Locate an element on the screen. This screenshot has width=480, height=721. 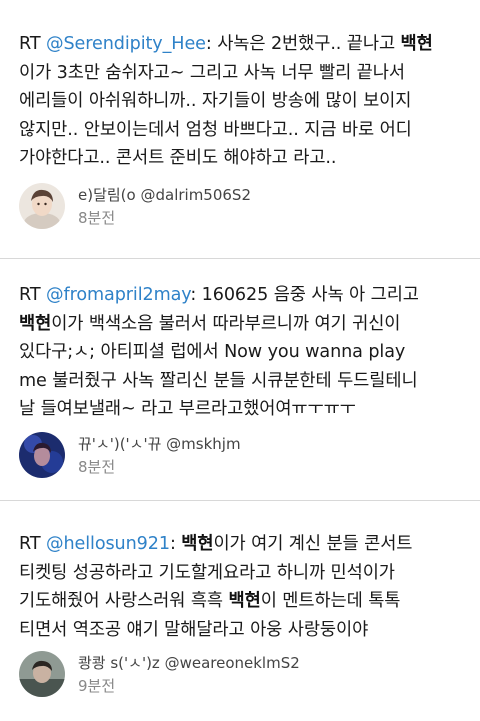
tweet-text-line: 티켓팅 성공하라고 기도할게요라고 하니까 민석이가 is located at coordinates (244, 573).